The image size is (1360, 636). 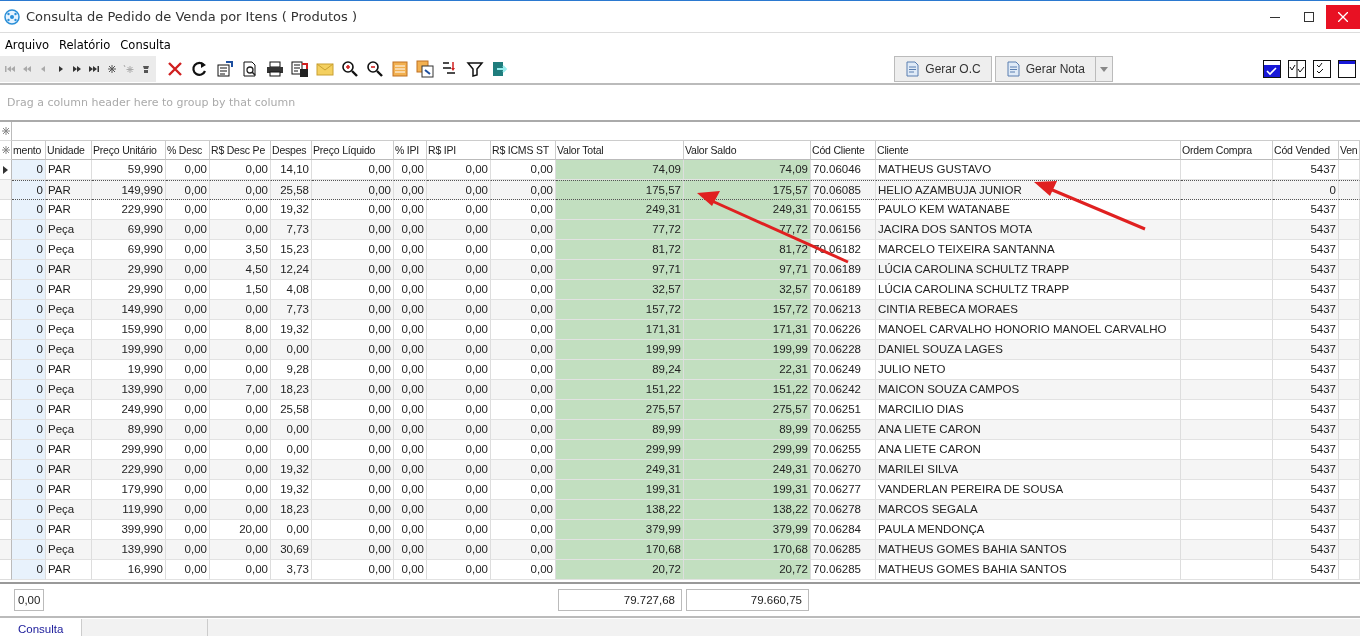 What do you see at coordinates (188, 150) in the screenshot?
I see `column-header: % Desc` at bounding box center [188, 150].